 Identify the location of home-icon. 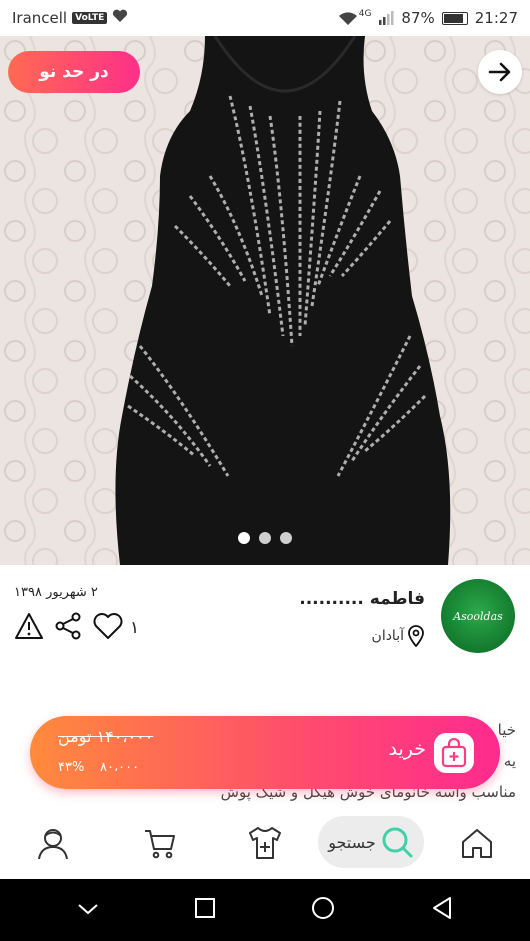
(477, 843).